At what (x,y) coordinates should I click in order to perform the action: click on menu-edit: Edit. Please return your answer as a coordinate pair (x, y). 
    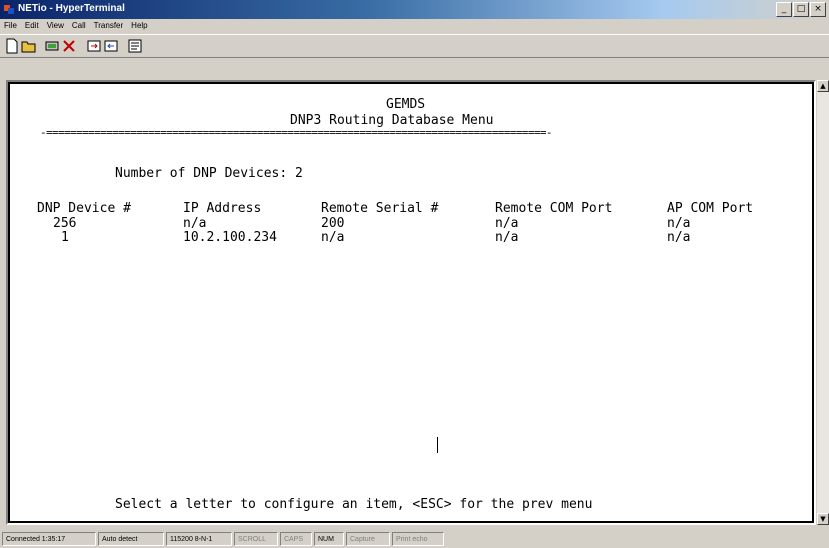
    Looking at the image, I should click on (32, 26).